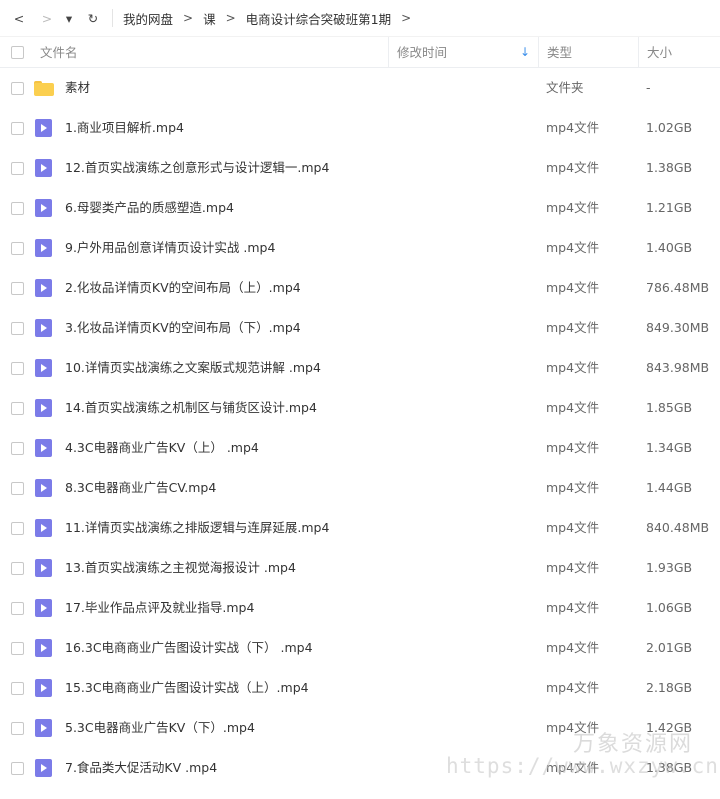 This screenshot has height=799, width=720. I want to click on file-size: 786.48MB, so click(678, 287).